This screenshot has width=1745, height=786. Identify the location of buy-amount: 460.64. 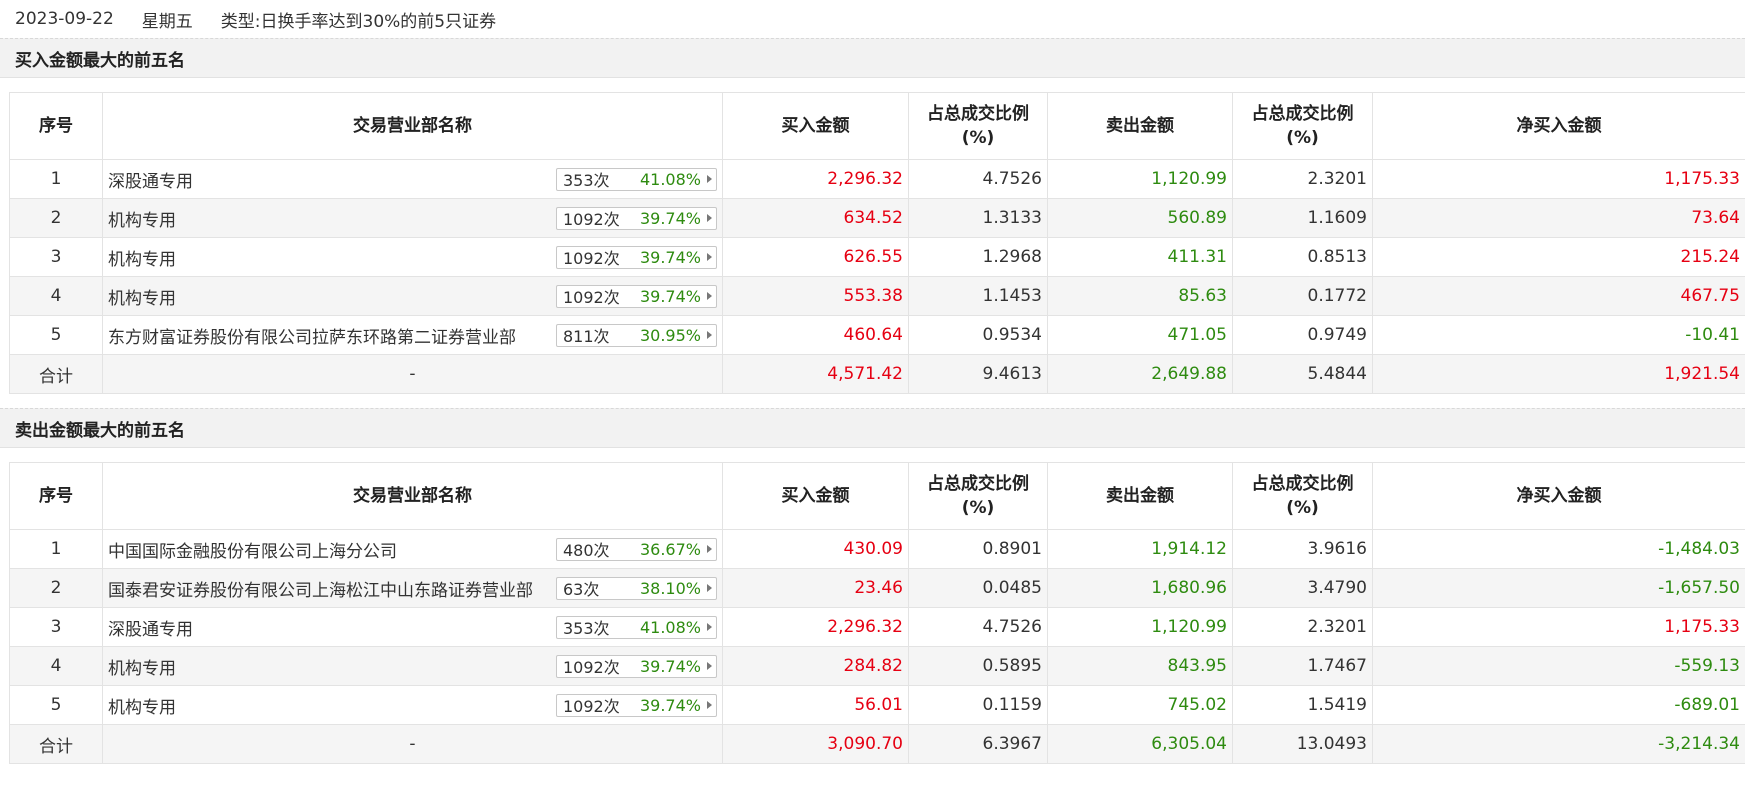
(815, 335).